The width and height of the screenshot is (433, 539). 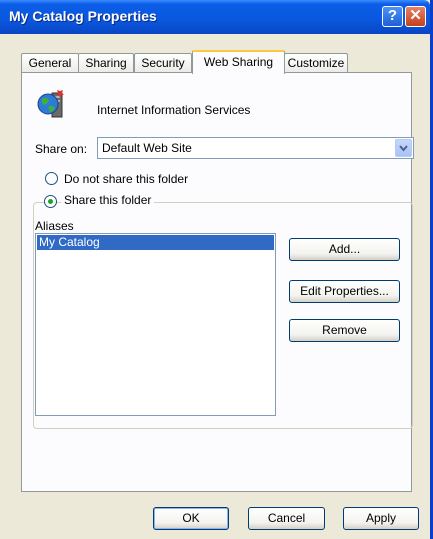 I want to click on radio-selected-dot, so click(x=50, y=201).